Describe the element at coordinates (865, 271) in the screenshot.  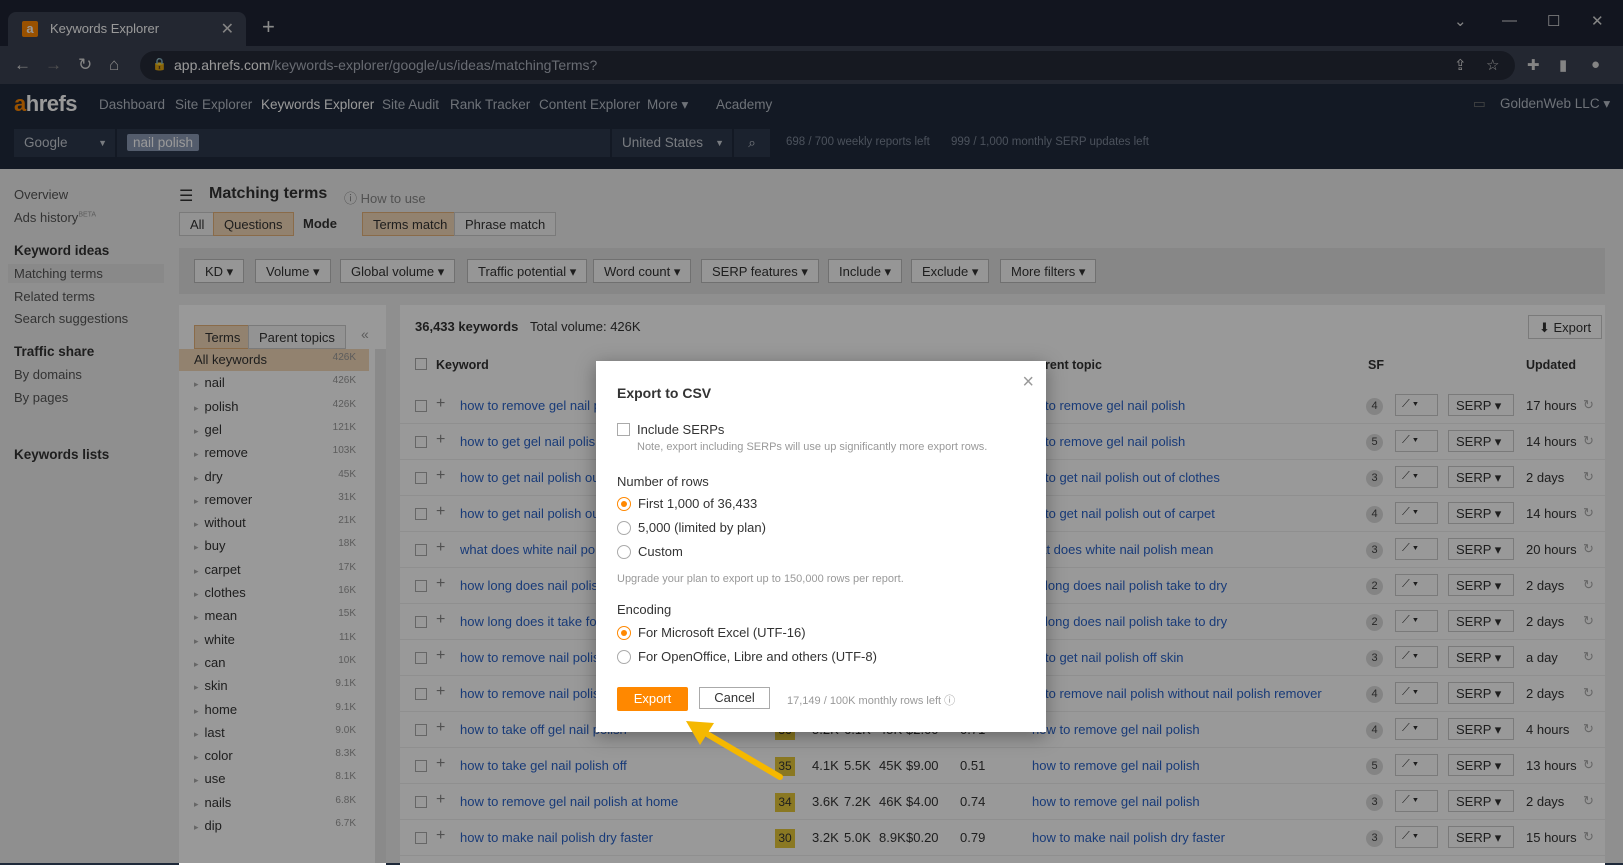
I see `filter-include: Include ▾` at that location.